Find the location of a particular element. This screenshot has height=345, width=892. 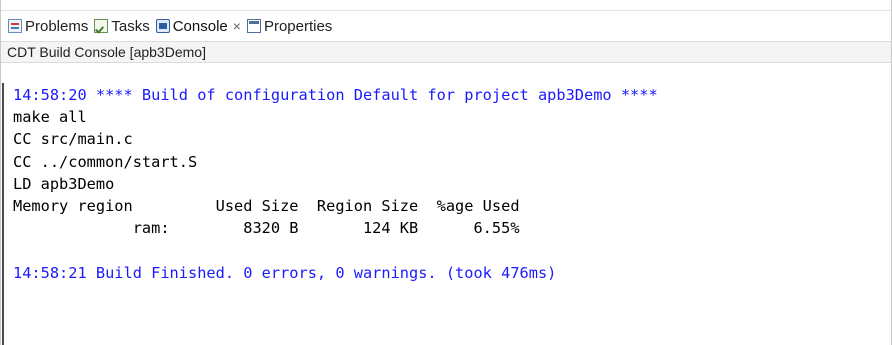

close-icon: × is located at coordinates (237, 26).